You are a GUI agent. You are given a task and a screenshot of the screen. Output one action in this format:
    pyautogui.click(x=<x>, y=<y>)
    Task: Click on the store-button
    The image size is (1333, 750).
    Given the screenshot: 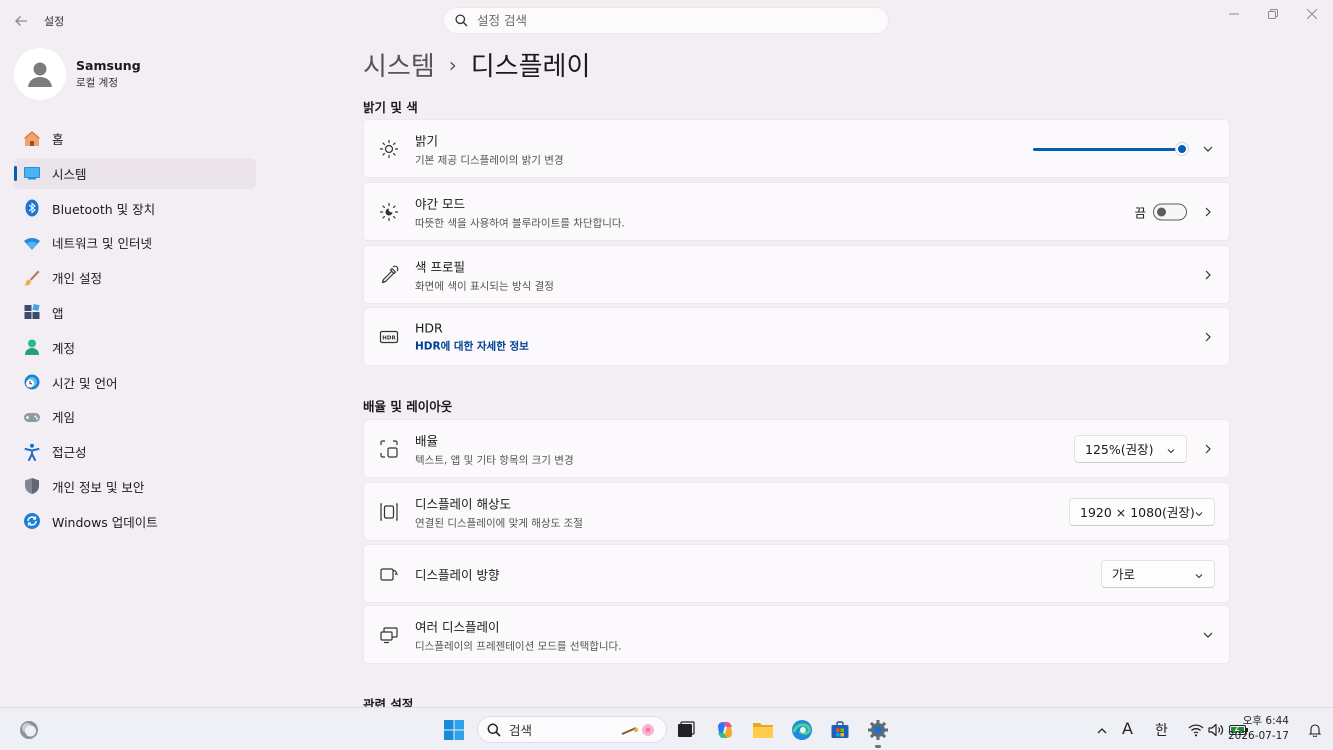 What is the action you would take?
    pyautogui.click(x=840, y=730)
    